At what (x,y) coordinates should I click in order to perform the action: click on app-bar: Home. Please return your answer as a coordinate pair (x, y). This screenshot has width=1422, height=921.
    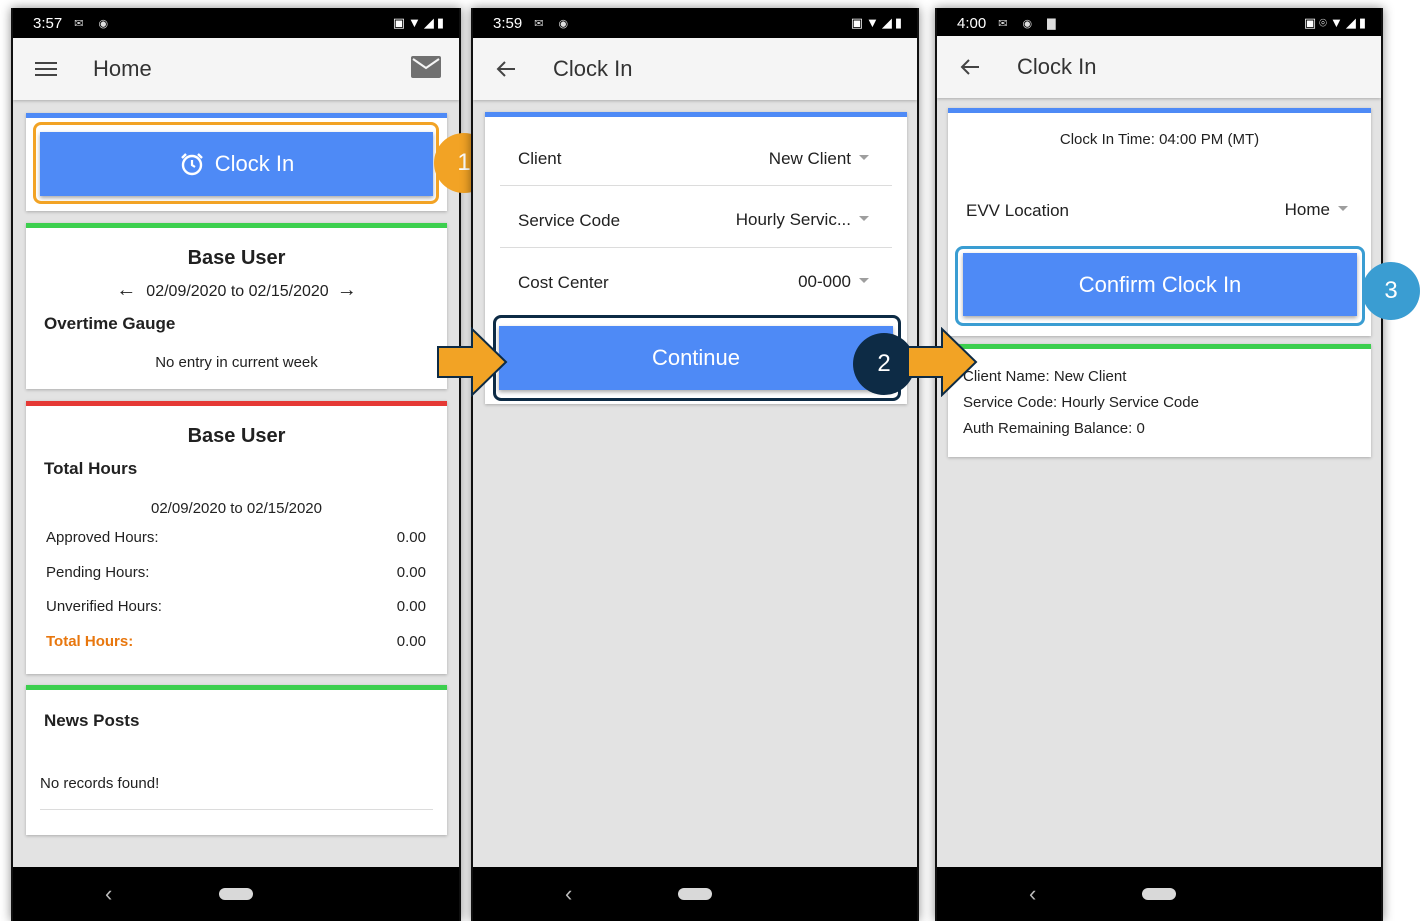
    Looking at the image, I should click on (236, 69).